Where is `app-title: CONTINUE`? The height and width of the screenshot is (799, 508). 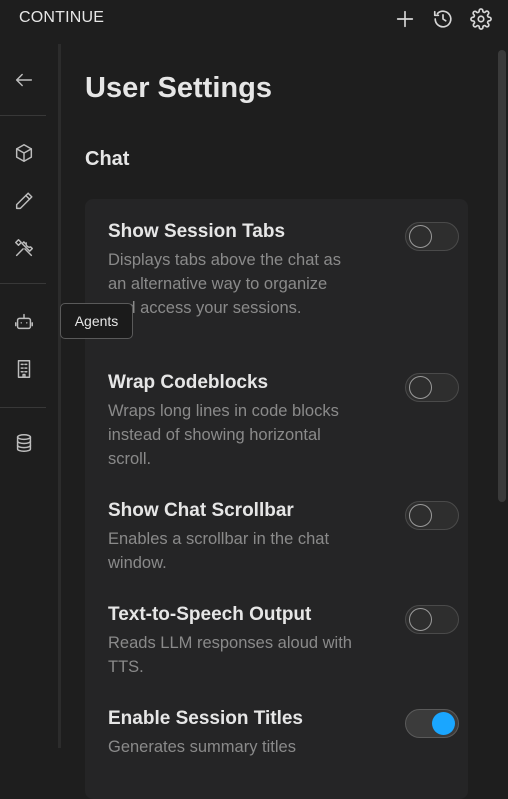
app-title: CONTINUE is located at coordinates (62, 17).